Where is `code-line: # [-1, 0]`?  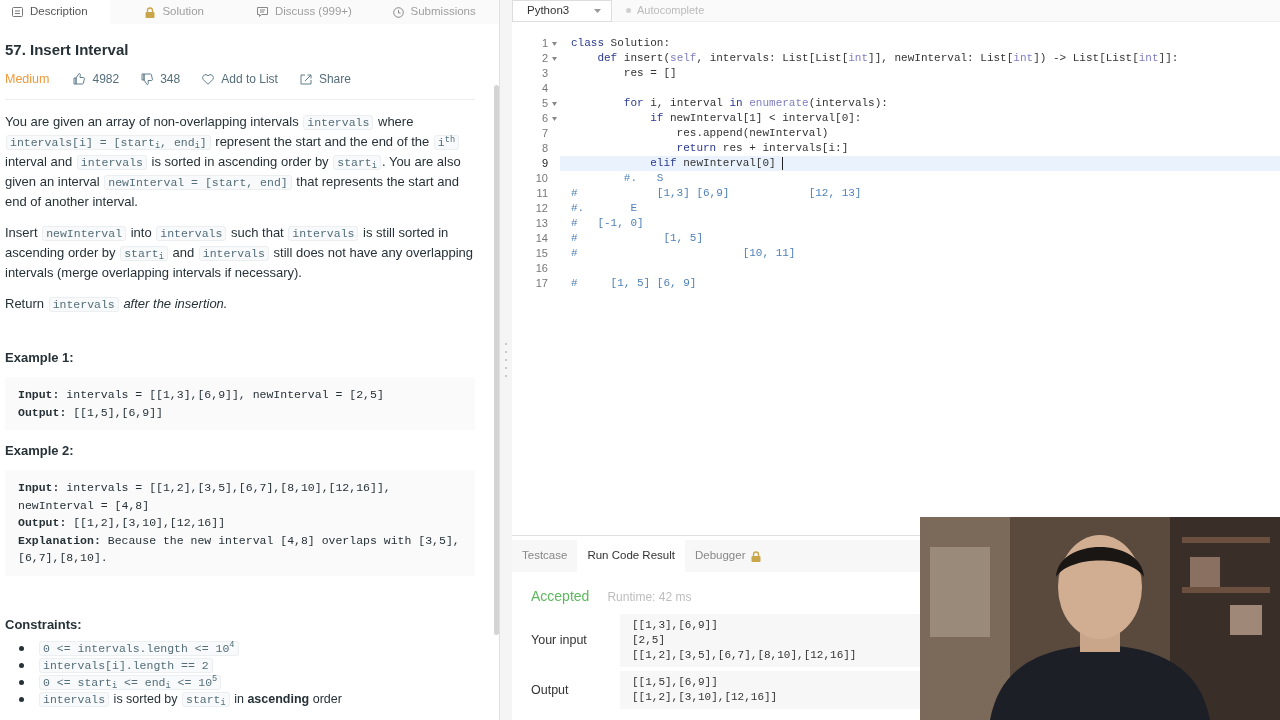
code-line: # [-1, 0] is located at coordinates (607, 224).